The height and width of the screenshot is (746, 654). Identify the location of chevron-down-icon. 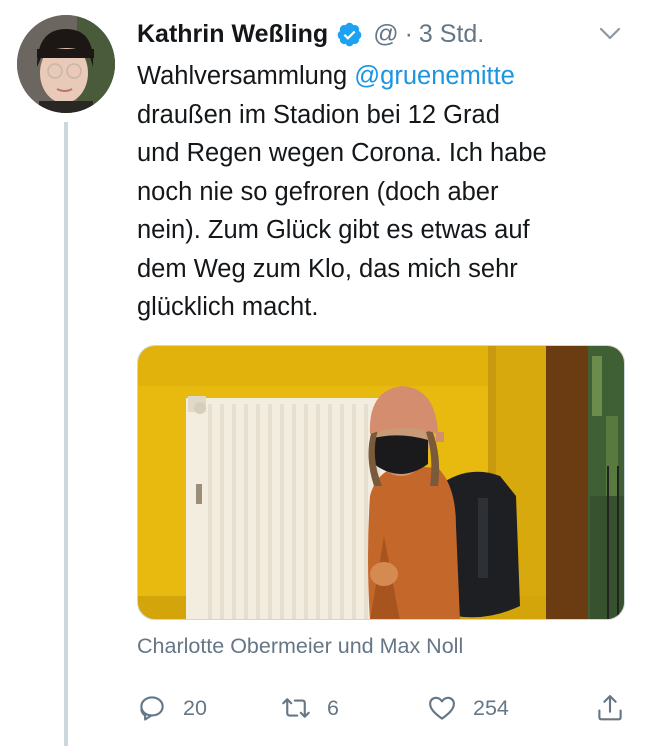
(610, 34).